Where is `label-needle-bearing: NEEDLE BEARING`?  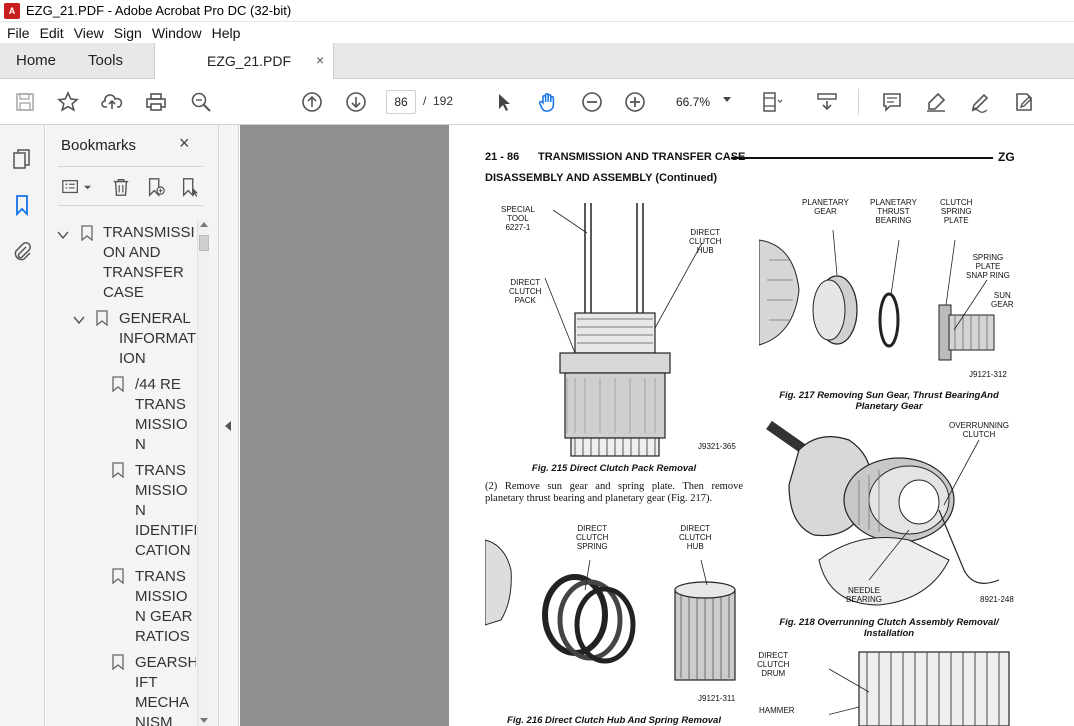 label-needle-bearing: NEEDLE BEARING is located at coordinates (864, 595).